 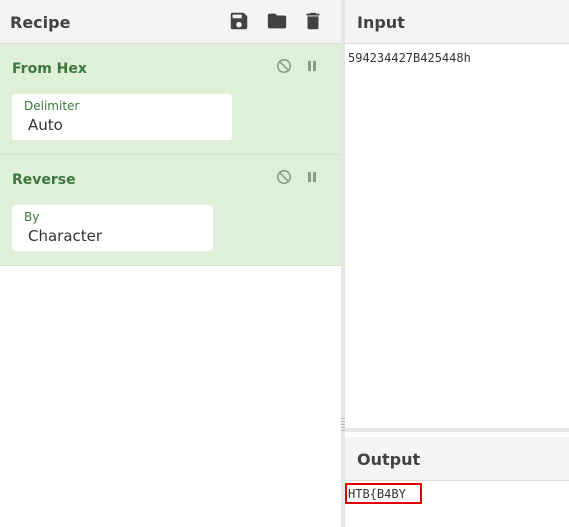 I want to click on recipe-title: Recipe, so click(x=40, y=22).